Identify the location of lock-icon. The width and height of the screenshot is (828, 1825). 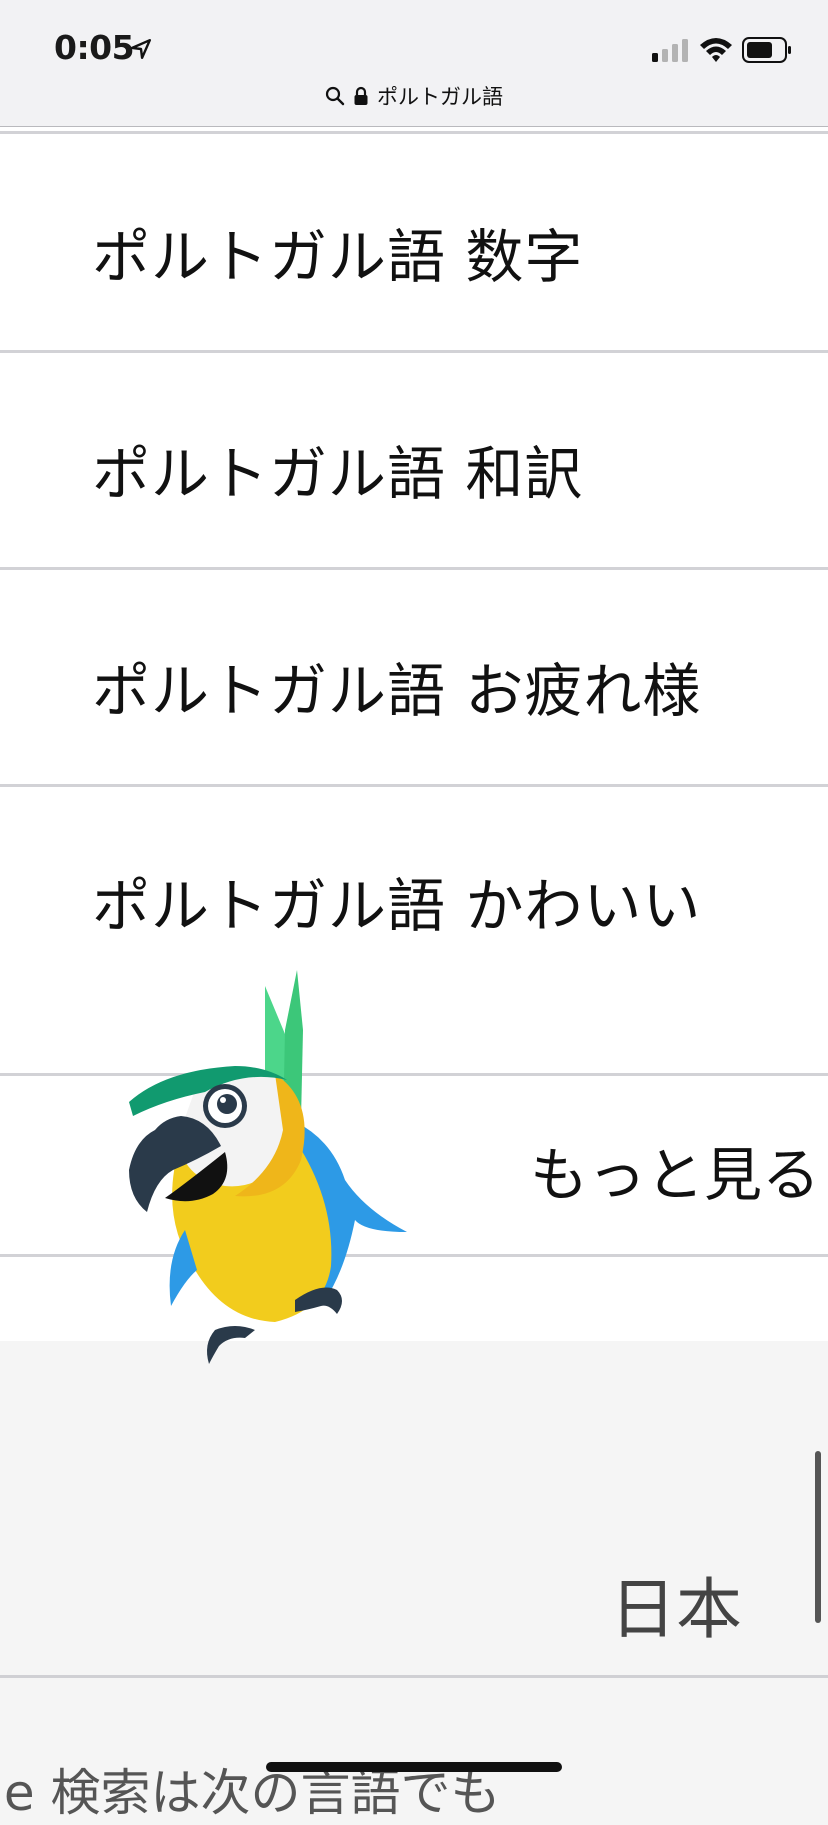
(361, 95).